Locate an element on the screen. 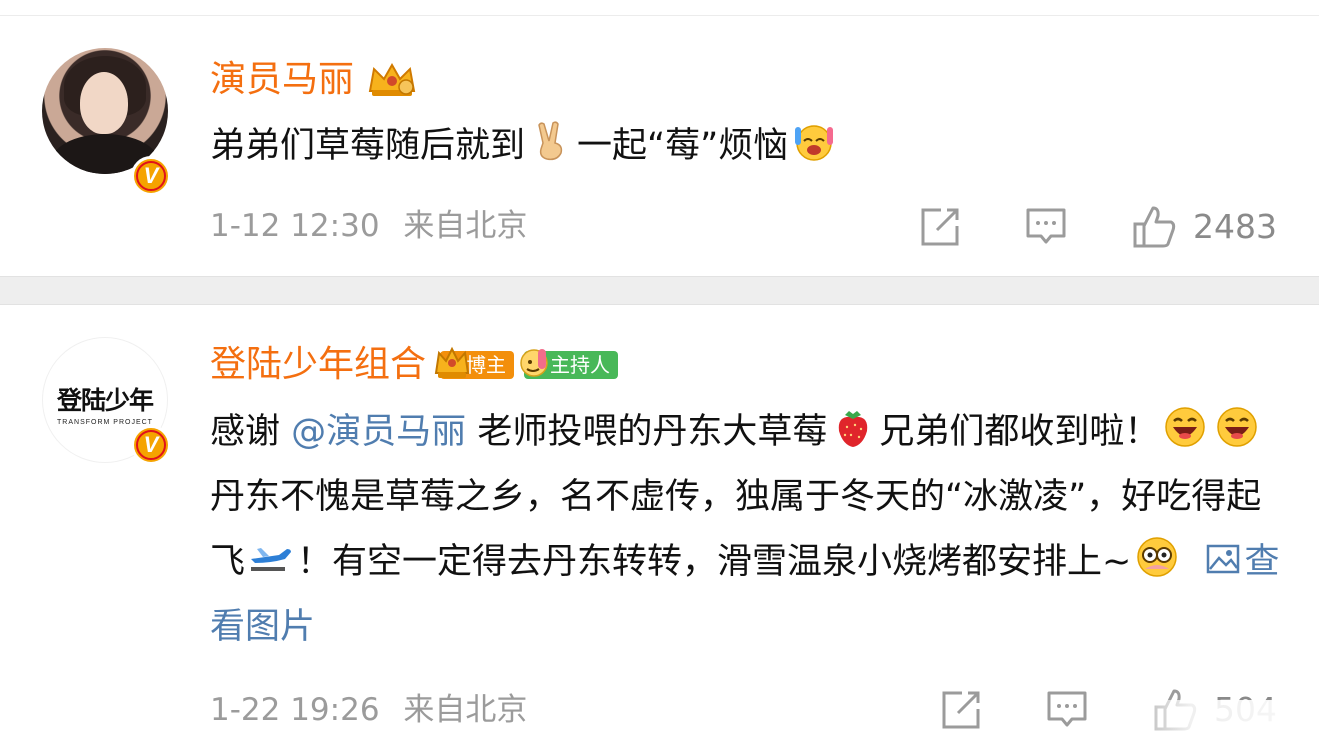 This screenshot has width=1319, height=756. timestamp: 1-12 12:30 is located at coordinates (295, 226).